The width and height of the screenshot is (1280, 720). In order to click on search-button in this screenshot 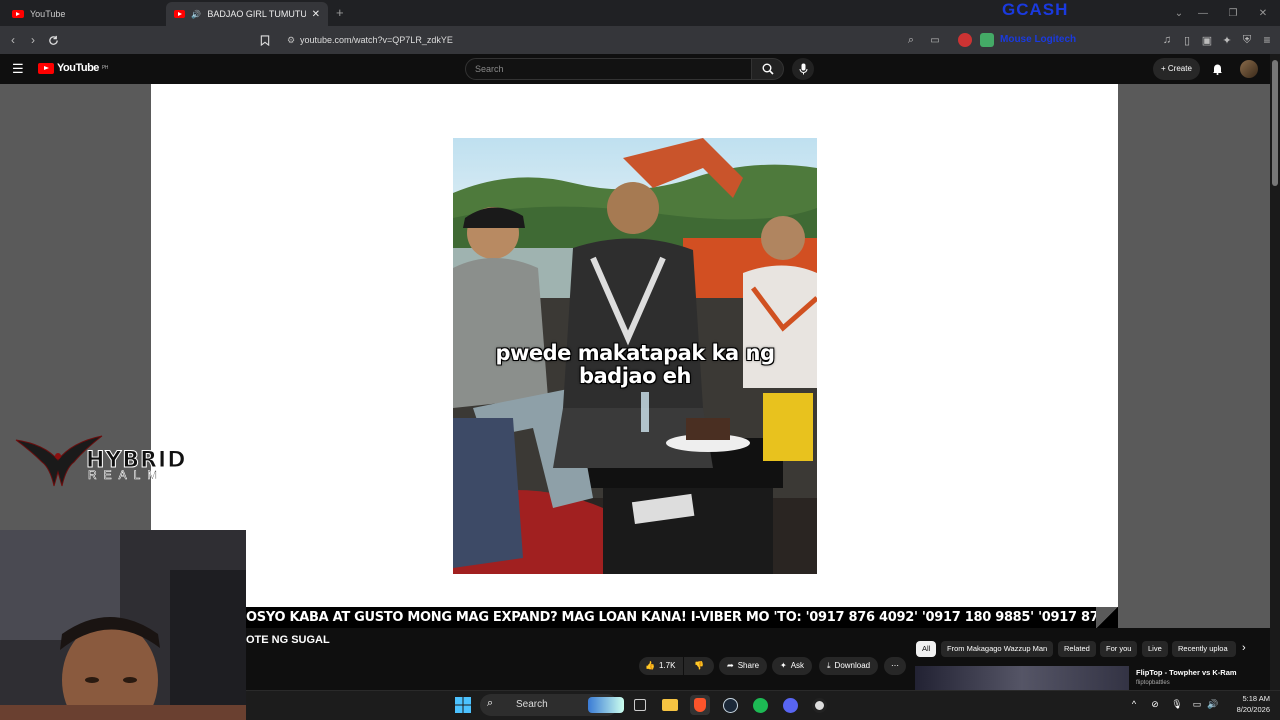, I will do `click(768, 69)`.